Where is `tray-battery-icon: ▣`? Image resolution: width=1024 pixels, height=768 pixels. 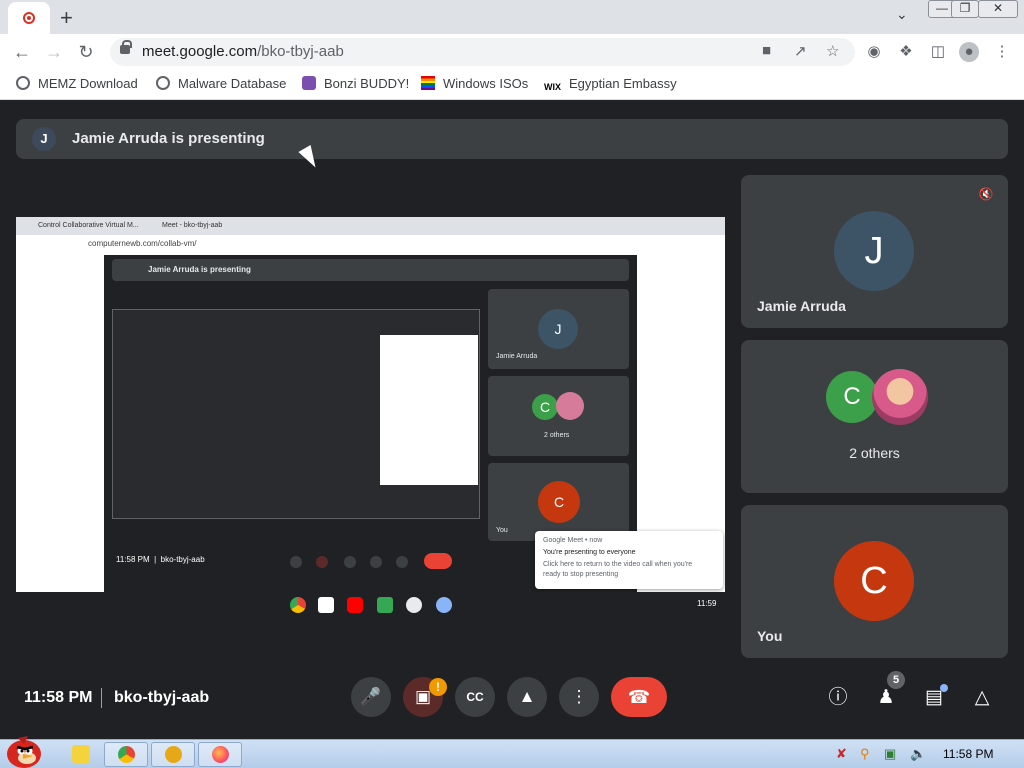 tray-battery-icon: ▣ is located at coordinates (890, 754).